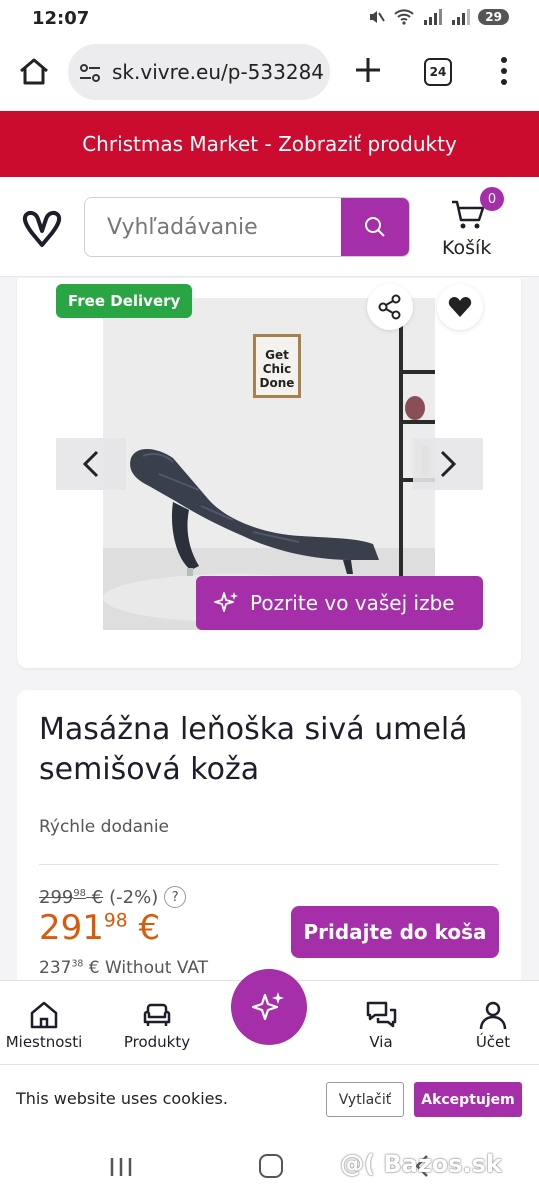  I want to click on signal-icon, so click(433, 17).